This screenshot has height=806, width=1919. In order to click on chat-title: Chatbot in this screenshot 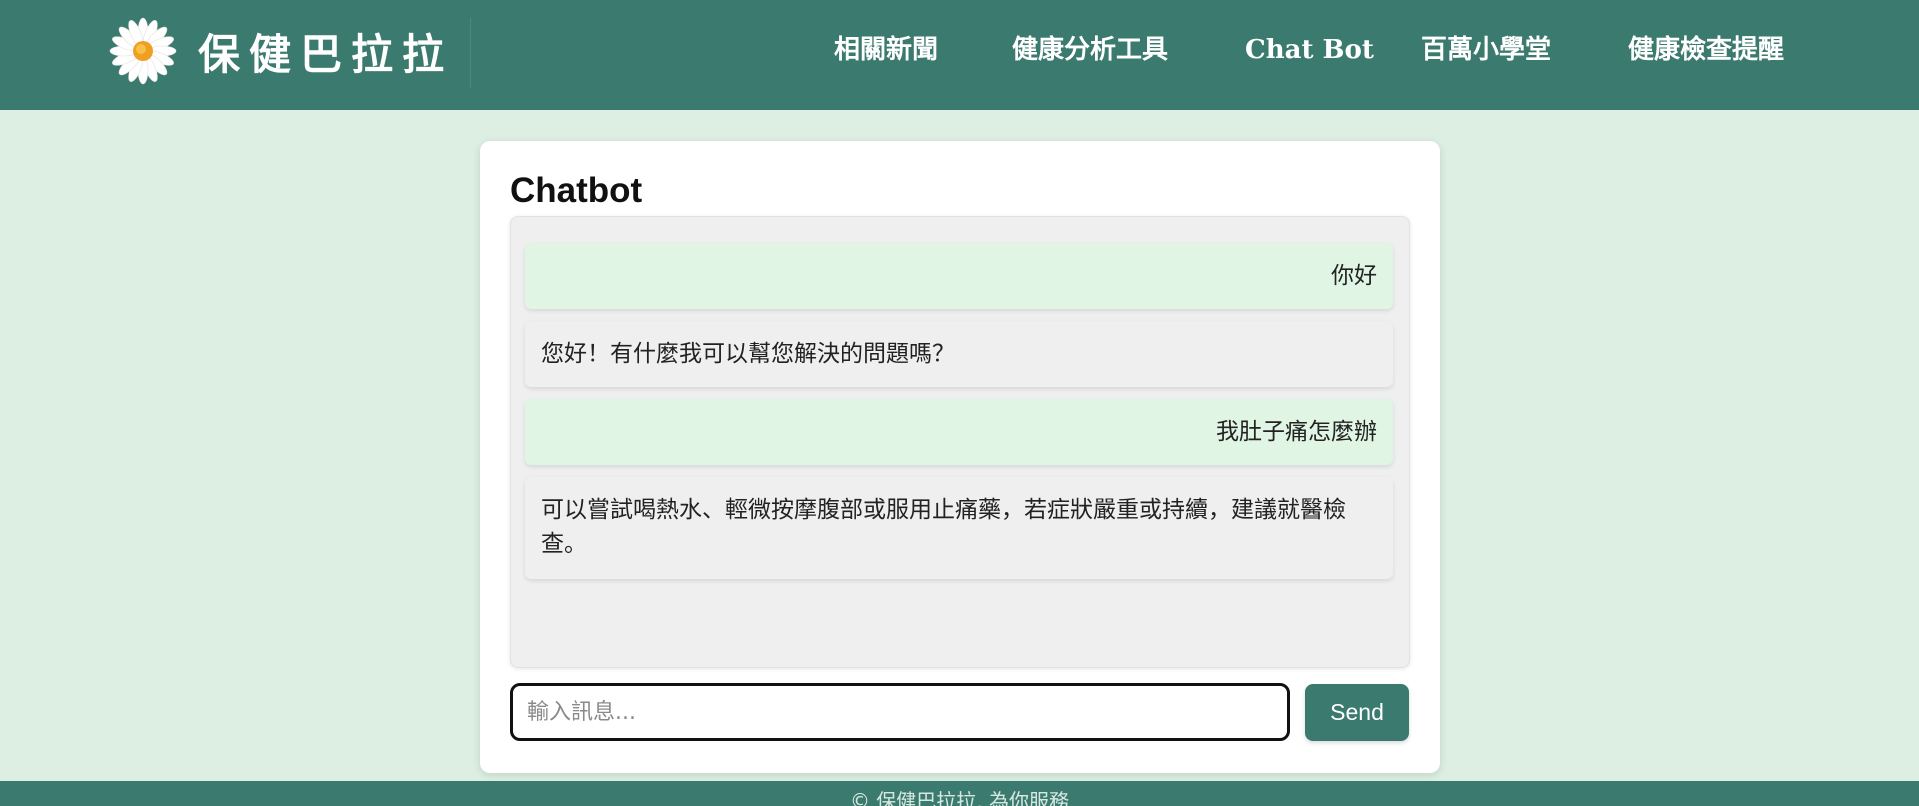, I will do `click(576, 190)`.